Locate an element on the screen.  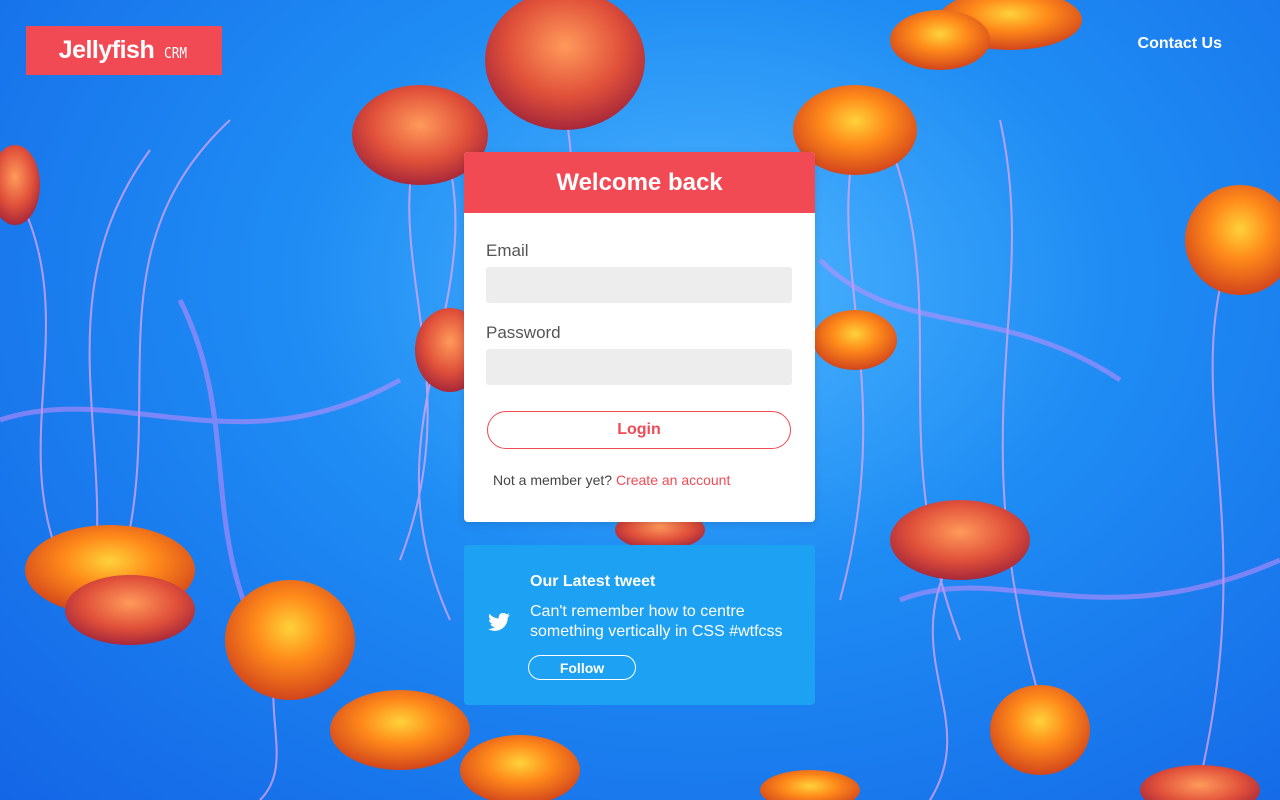
contact-us-link: Contact Us is located at coordinates (1180, 44).